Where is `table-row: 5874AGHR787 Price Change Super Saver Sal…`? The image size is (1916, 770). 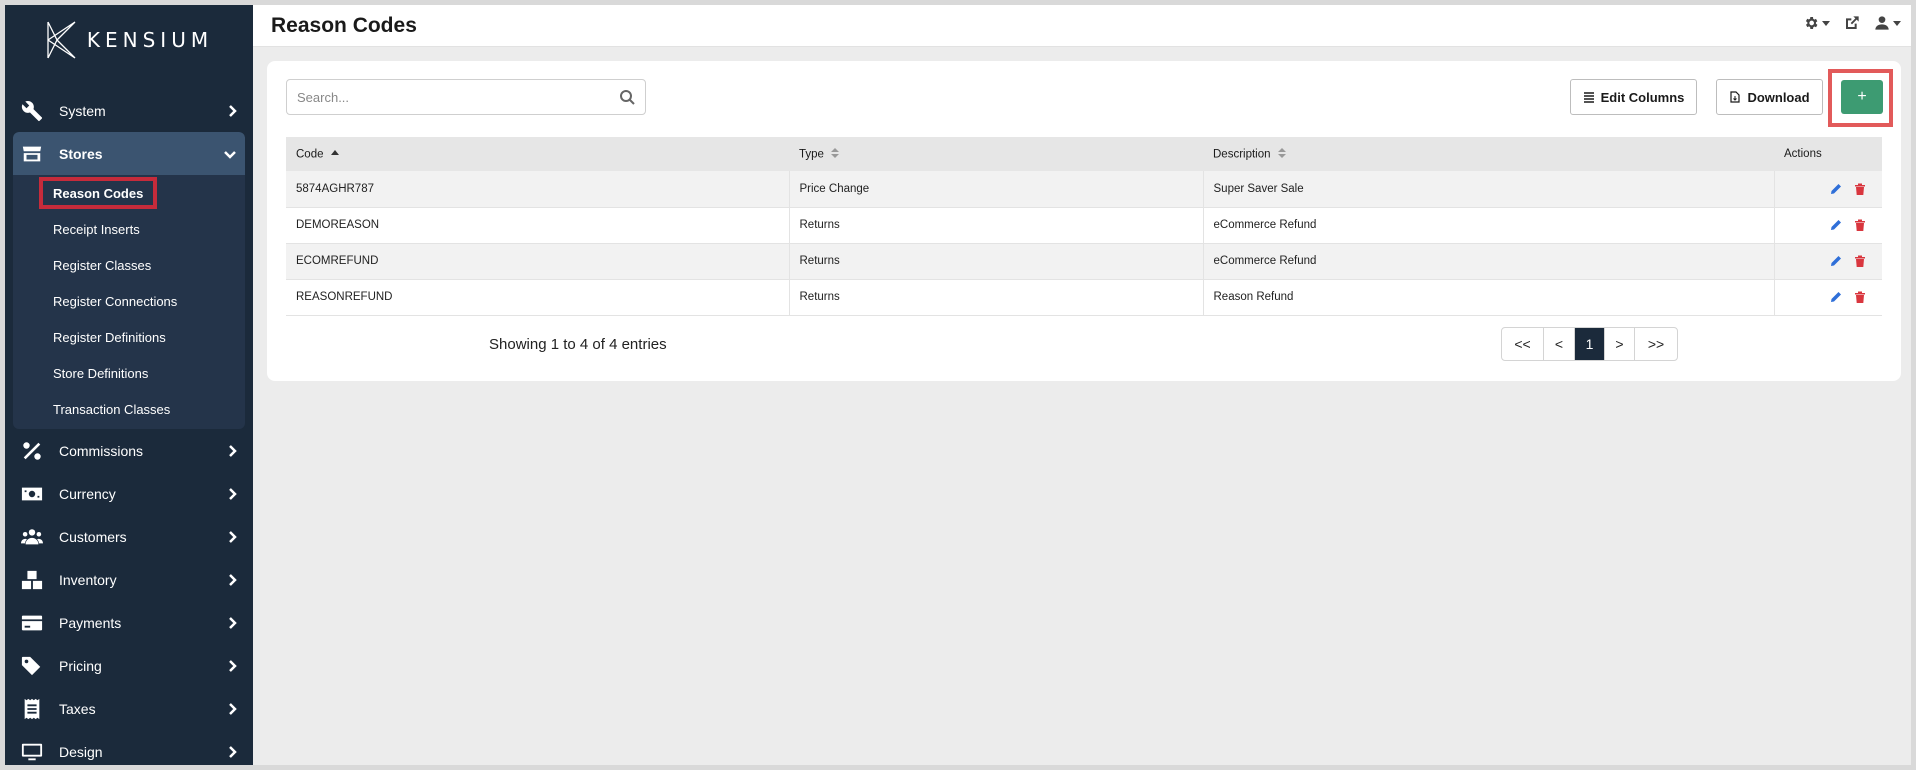
table-row: 5874AGHR787 Price Change Super Saver Sal… is located at coordinates (1084, 189).